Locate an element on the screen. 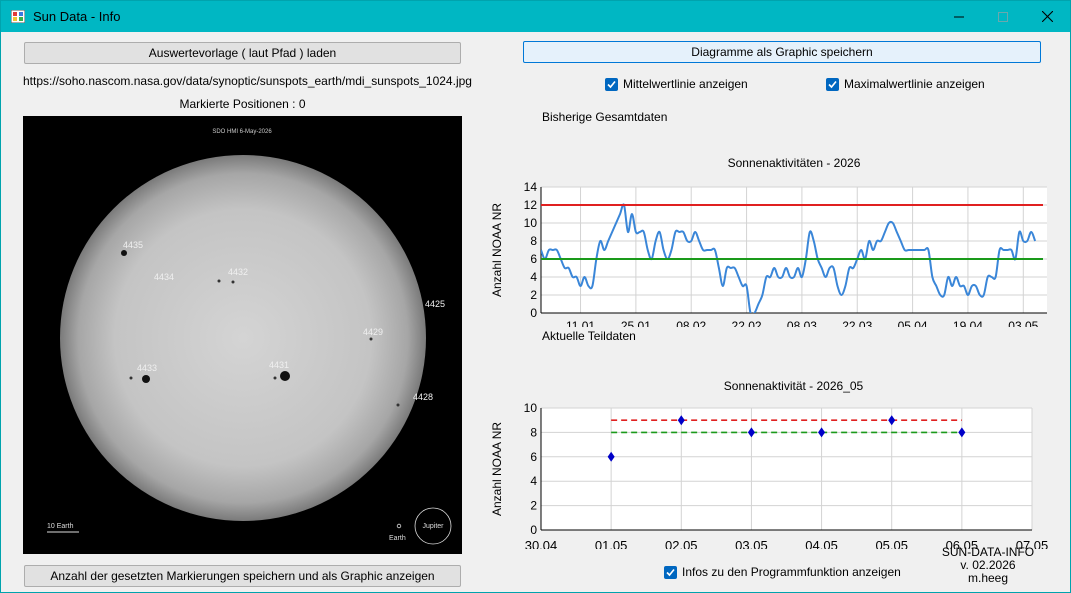  close-icon is located at coordinates (1047, 16).